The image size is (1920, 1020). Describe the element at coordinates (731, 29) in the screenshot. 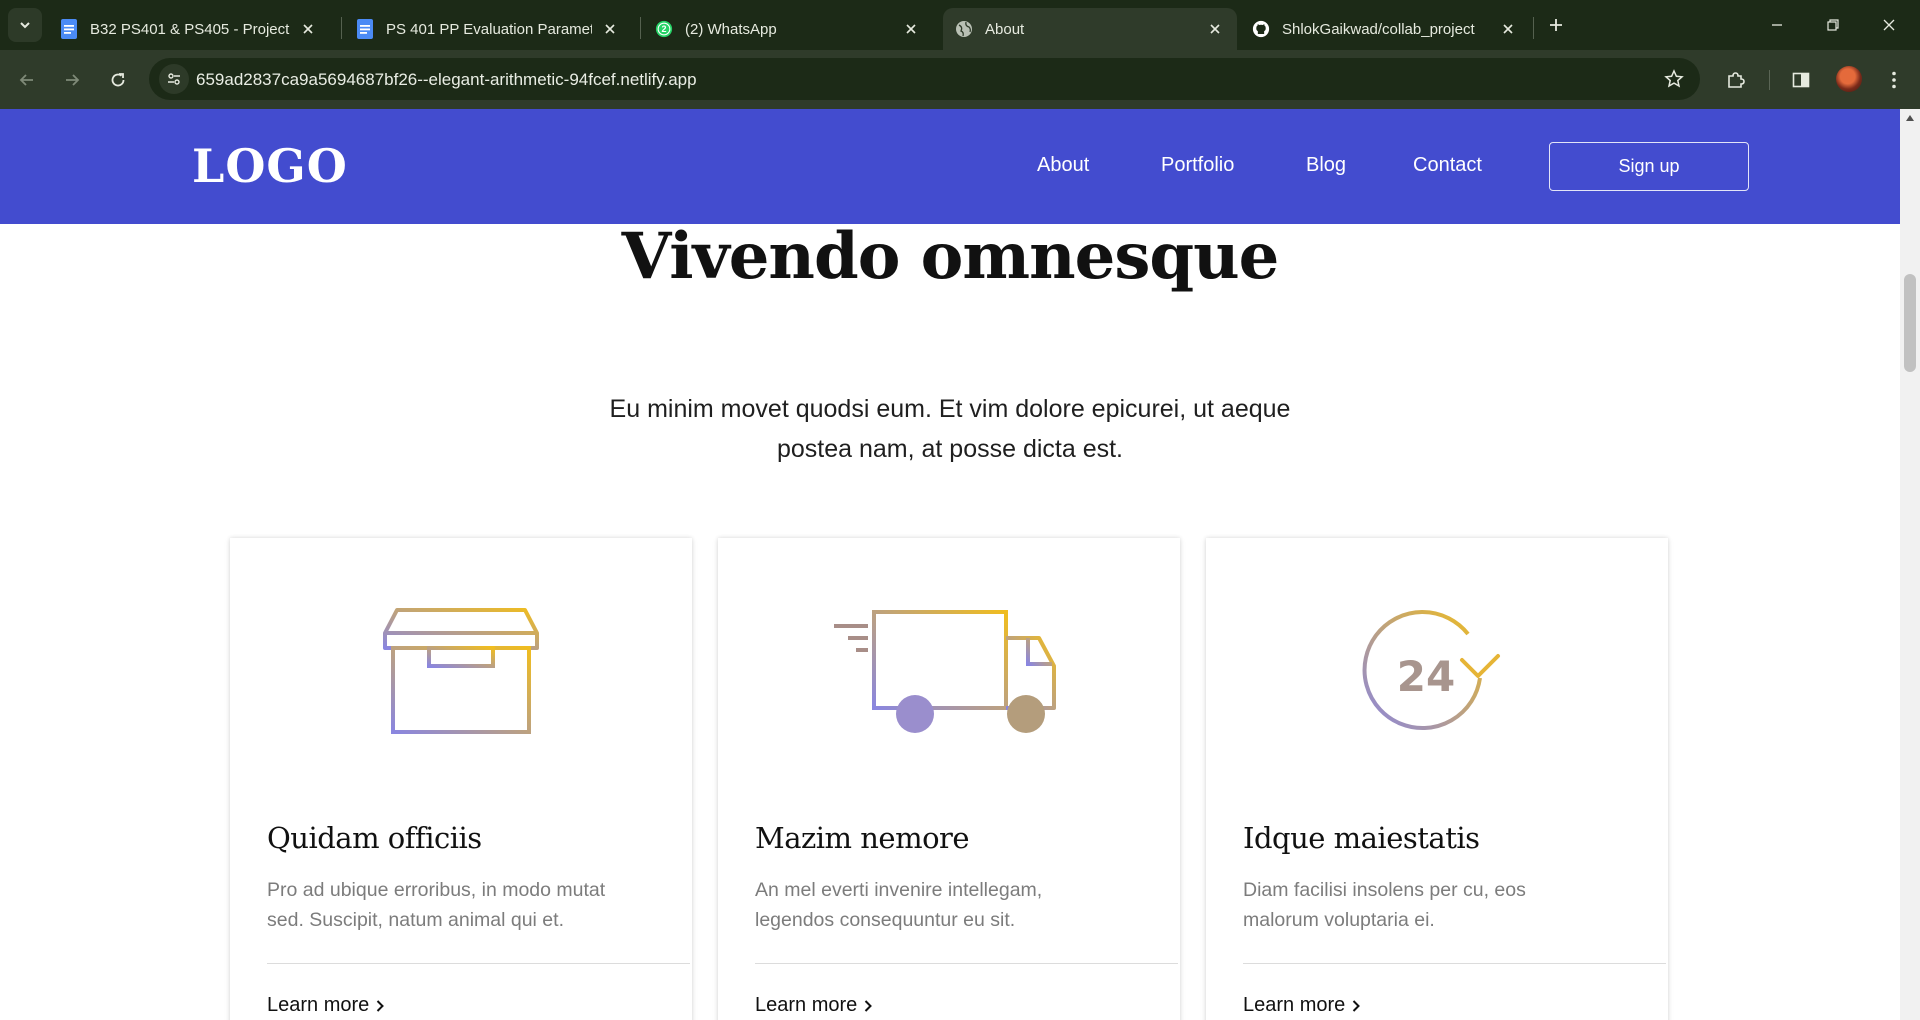

I see `tab-title: (2) WhatsApp` at that location.